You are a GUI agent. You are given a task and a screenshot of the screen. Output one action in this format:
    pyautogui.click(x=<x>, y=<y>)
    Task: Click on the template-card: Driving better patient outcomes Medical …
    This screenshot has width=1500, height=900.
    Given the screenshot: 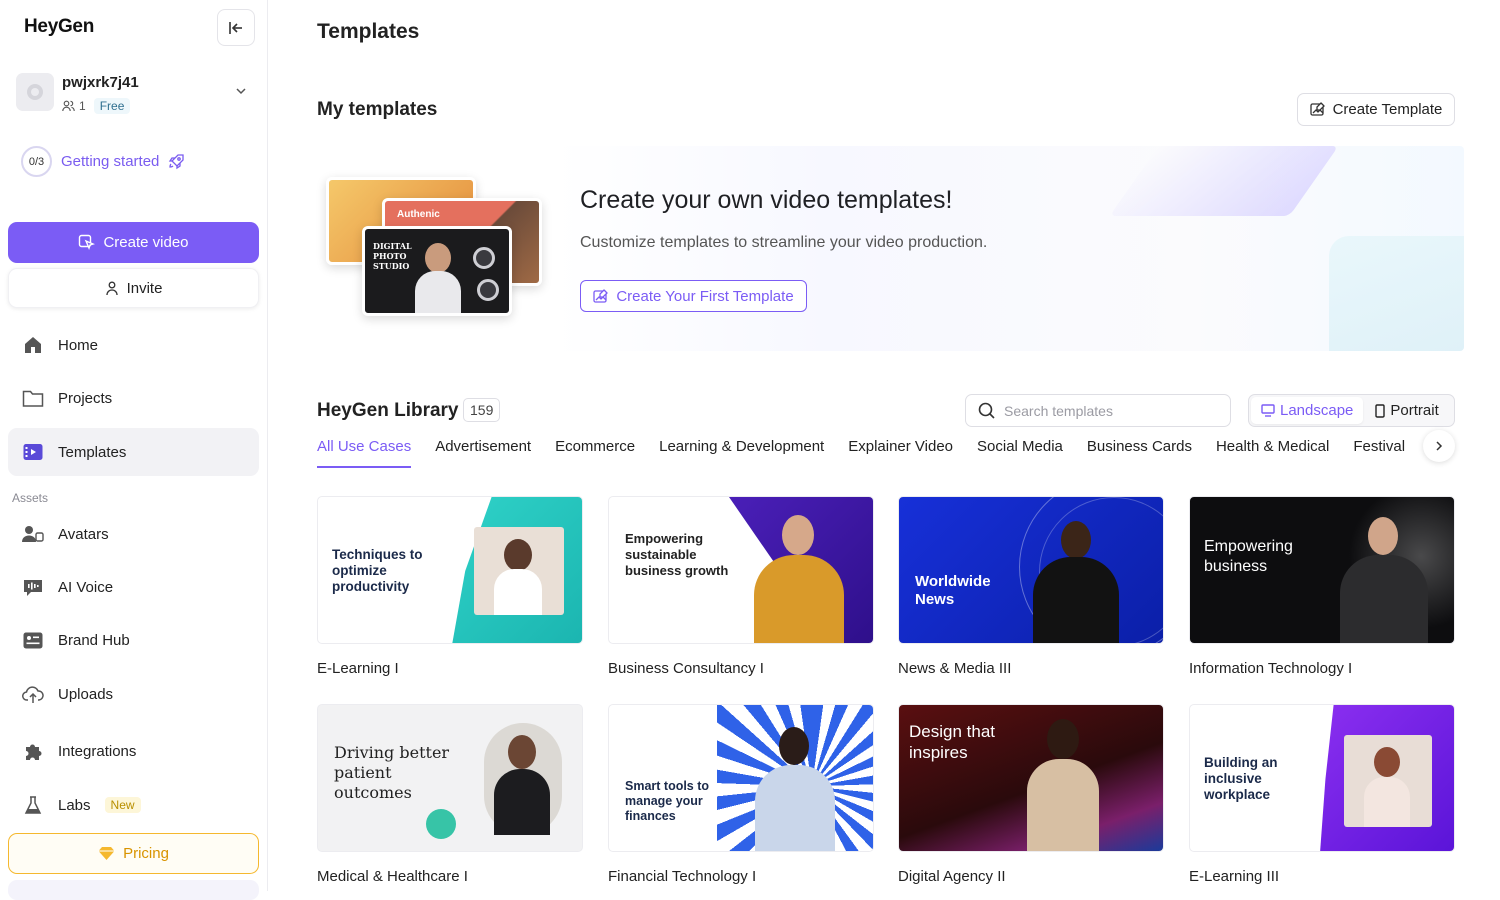 What is the action you would take?
    pyautogui.click(x=450, y=794)
    